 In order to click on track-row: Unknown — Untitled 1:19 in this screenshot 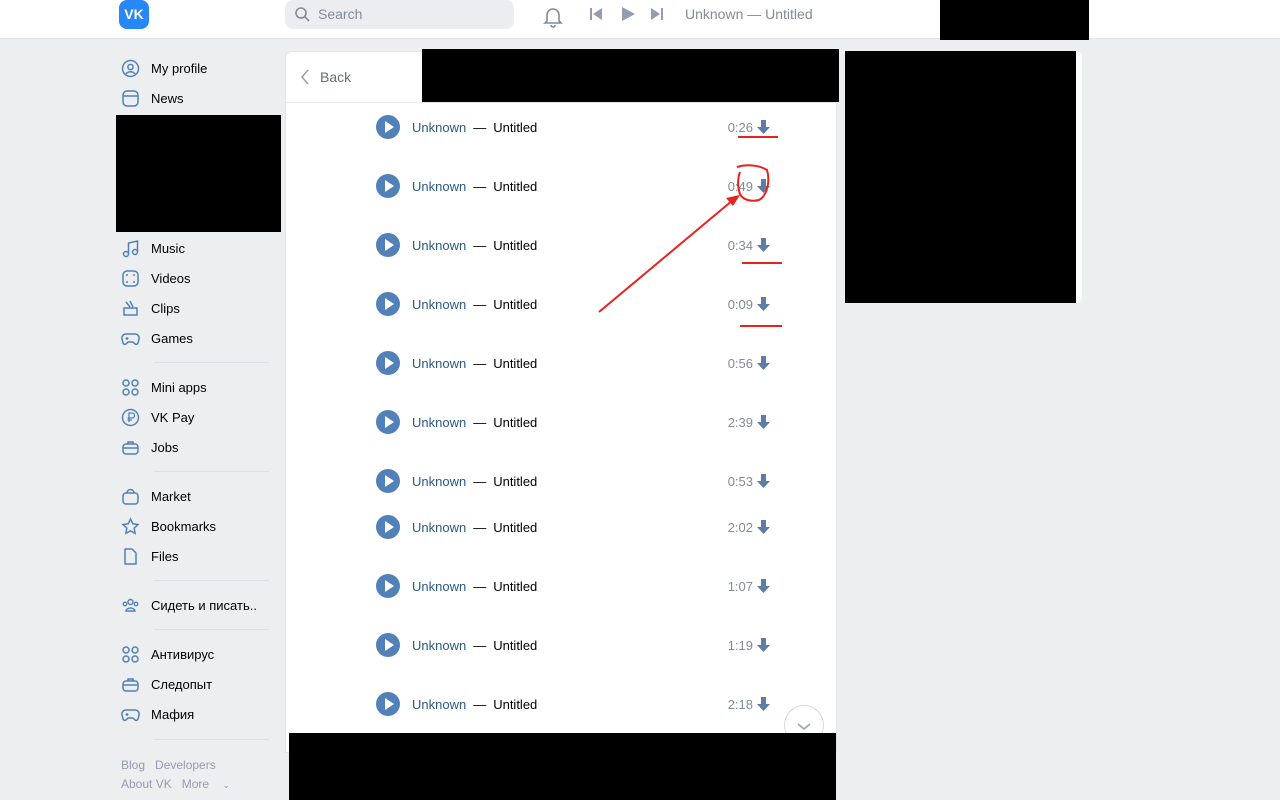, I will do `click(576, 645)`.